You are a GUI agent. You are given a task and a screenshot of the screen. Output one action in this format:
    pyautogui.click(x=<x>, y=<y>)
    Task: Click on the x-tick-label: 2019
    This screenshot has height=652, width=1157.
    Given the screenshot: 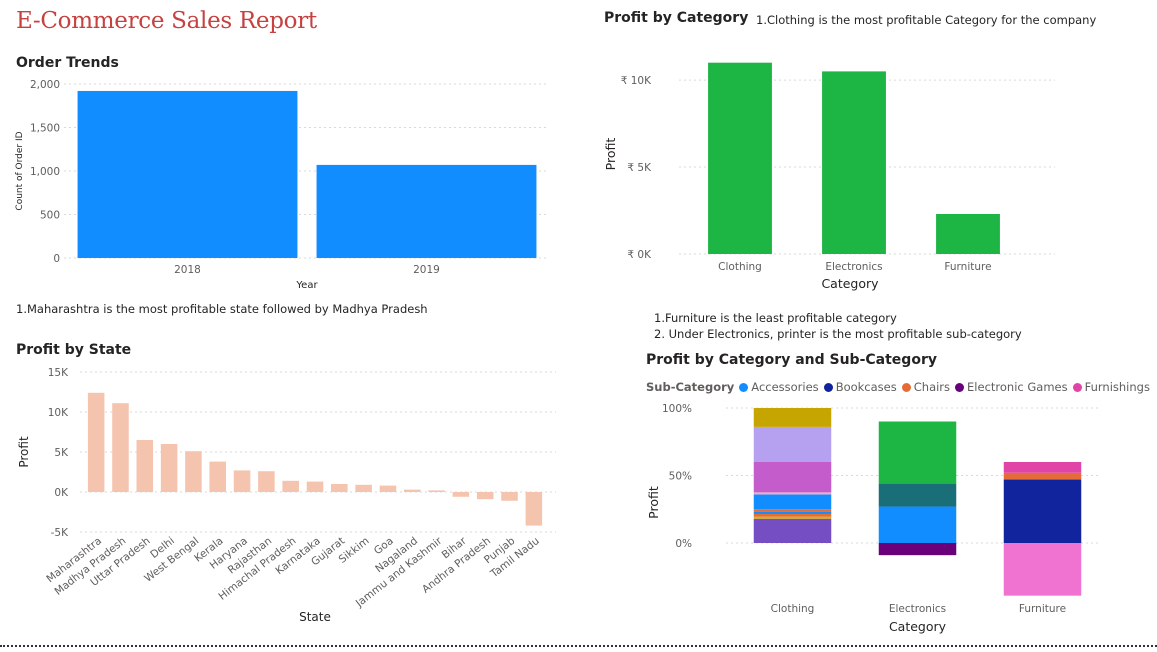 What is the action you would take?
    pyautogui.click(x=426, y=270)
    